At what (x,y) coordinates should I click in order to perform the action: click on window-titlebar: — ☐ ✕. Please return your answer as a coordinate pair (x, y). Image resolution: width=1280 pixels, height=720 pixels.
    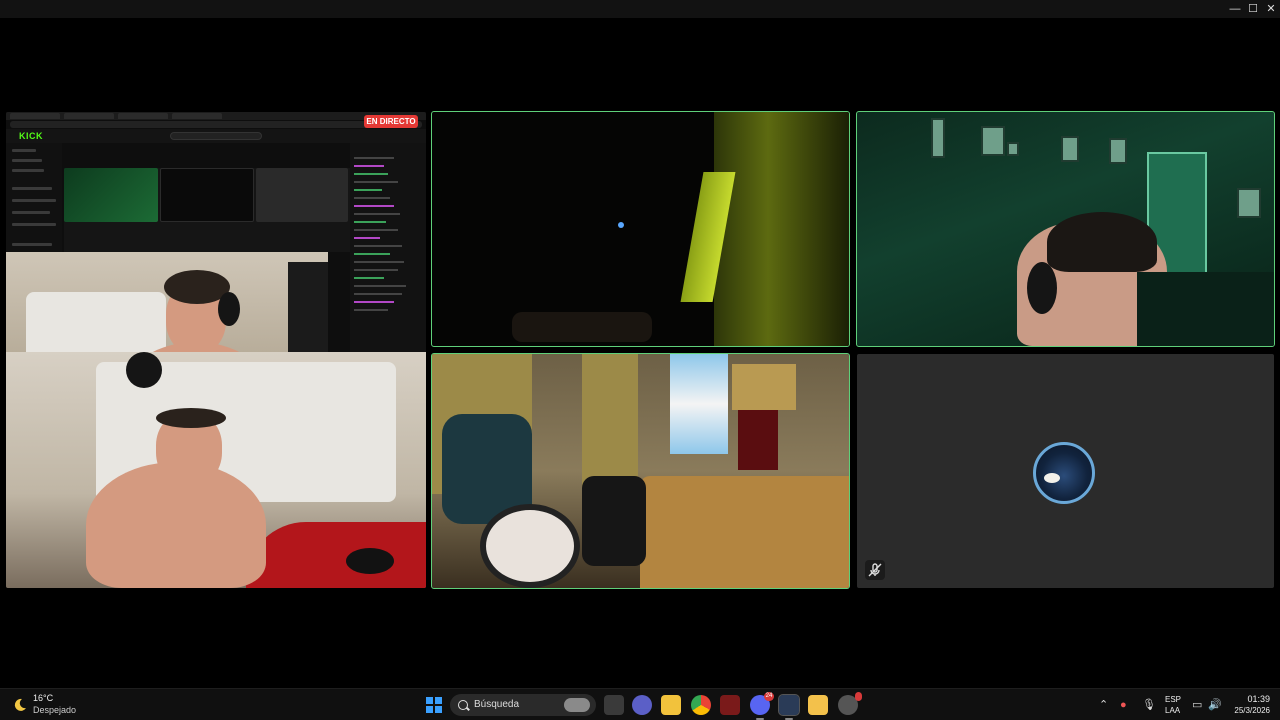
    Looking at the image, I should click on (640, 9).